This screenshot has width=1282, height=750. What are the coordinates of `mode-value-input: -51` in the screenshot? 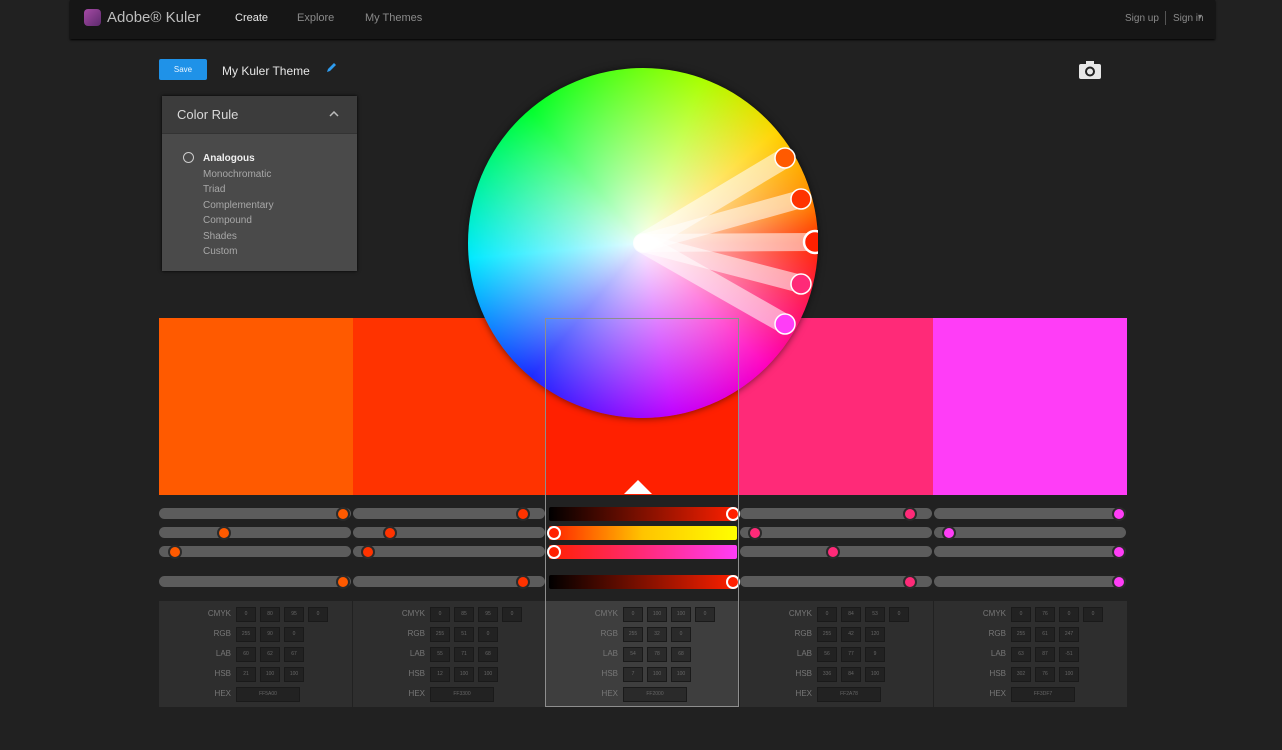 It's located at (1069, 654).